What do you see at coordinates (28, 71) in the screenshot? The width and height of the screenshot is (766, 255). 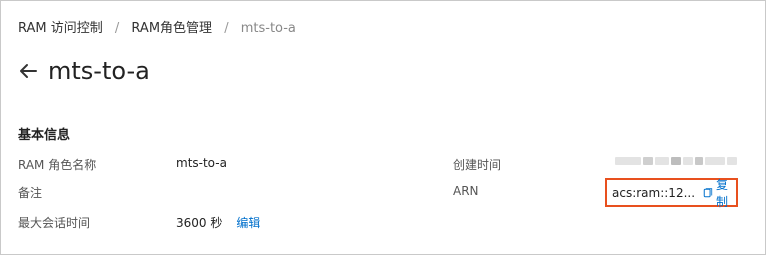 I see `arrow-left-icon` at bounding box center [28, 71].